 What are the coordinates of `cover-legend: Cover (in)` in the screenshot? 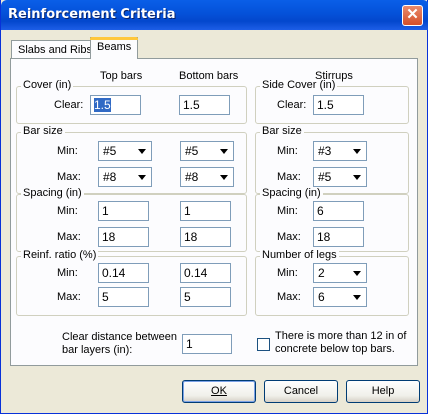 It's located at (47, 85).